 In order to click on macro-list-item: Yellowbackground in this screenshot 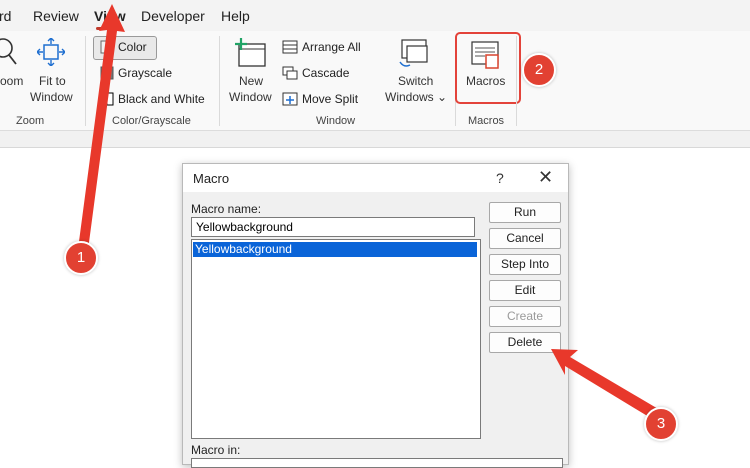, I will do `click(335, 249)`.